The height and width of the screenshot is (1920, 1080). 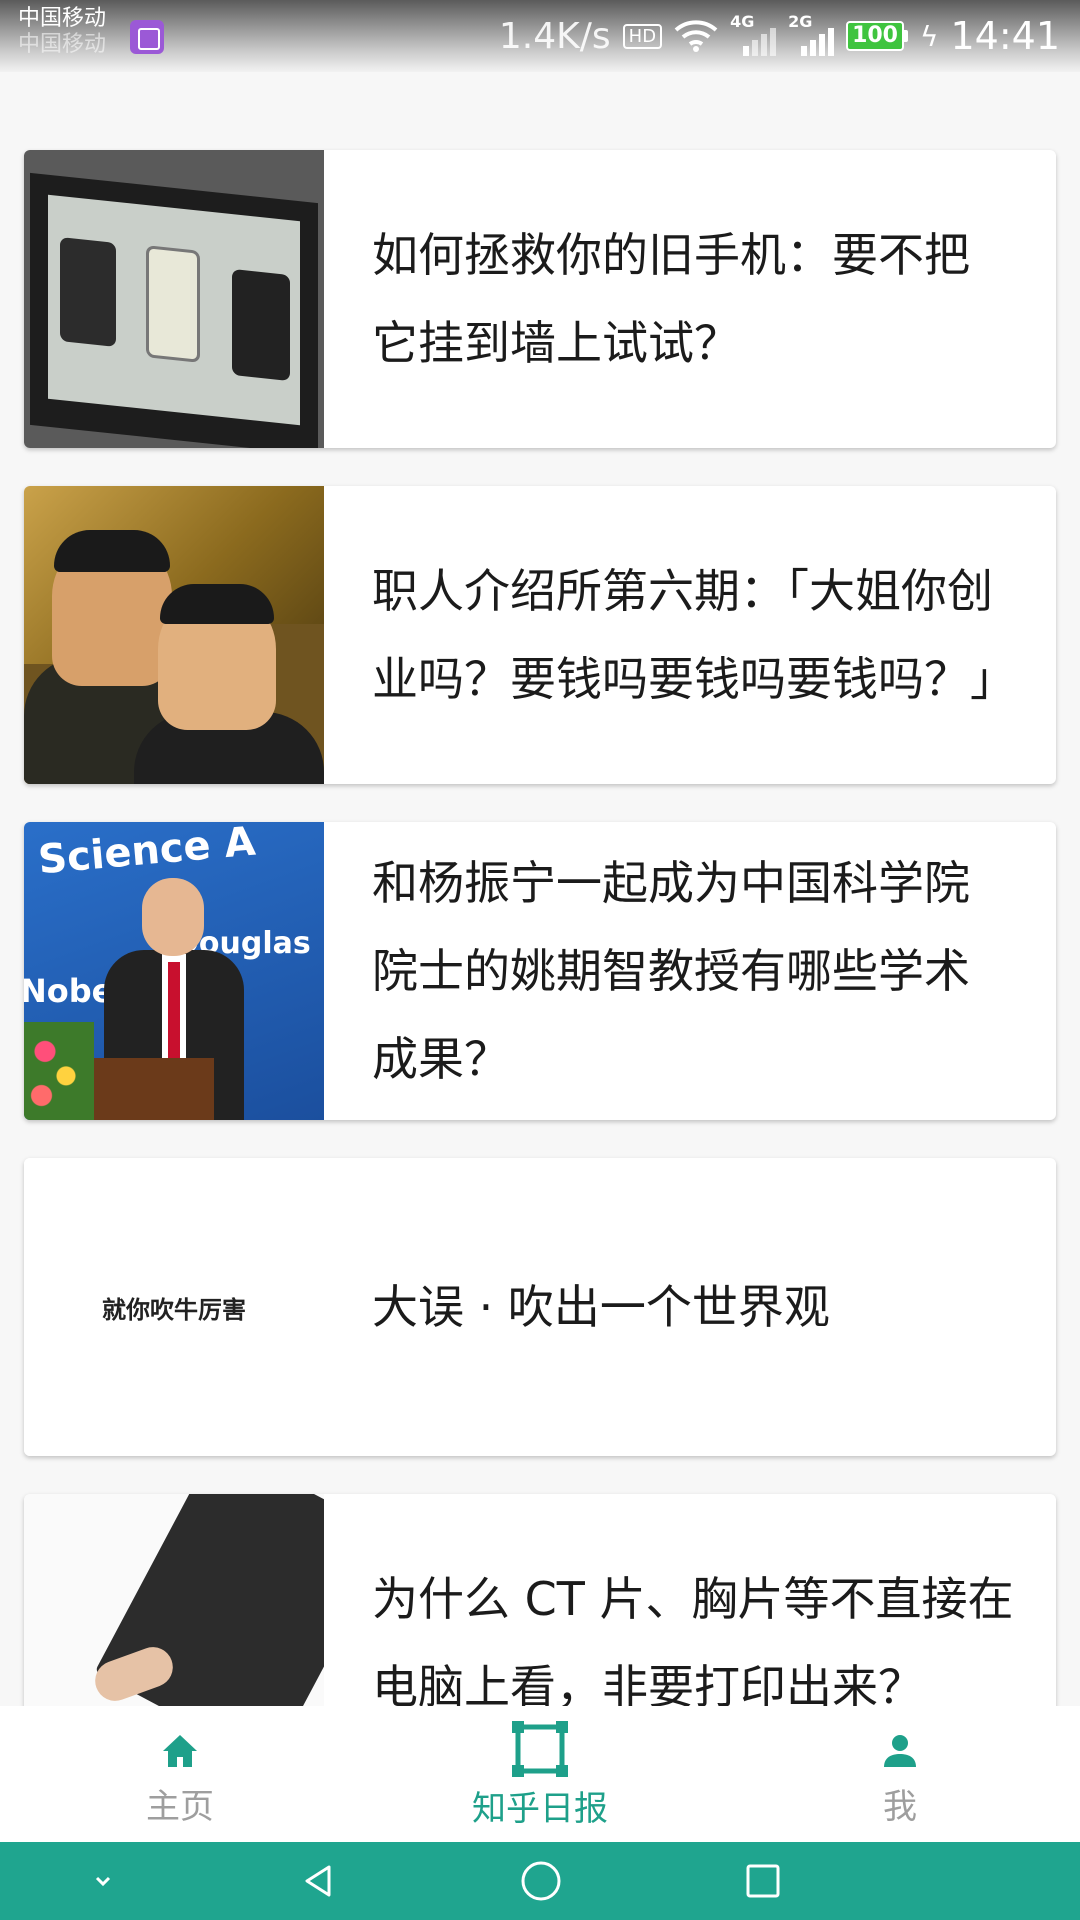 What do you see at coordinates (900, 1806) in the screenshot?
I see `nav-label: 我` at bounding box center [900, 1806].